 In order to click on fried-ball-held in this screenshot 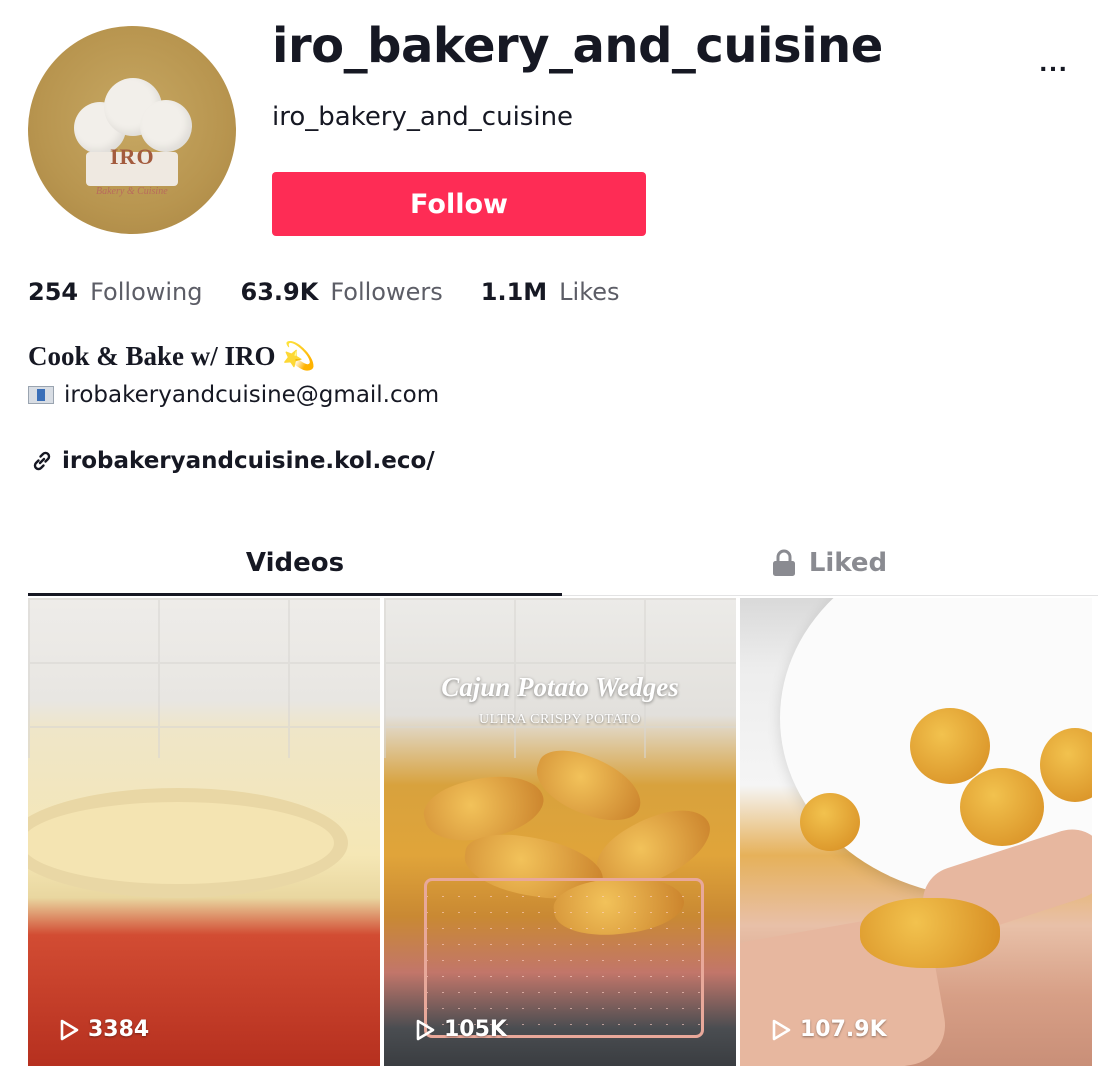, I will do `click(930, 933)`.